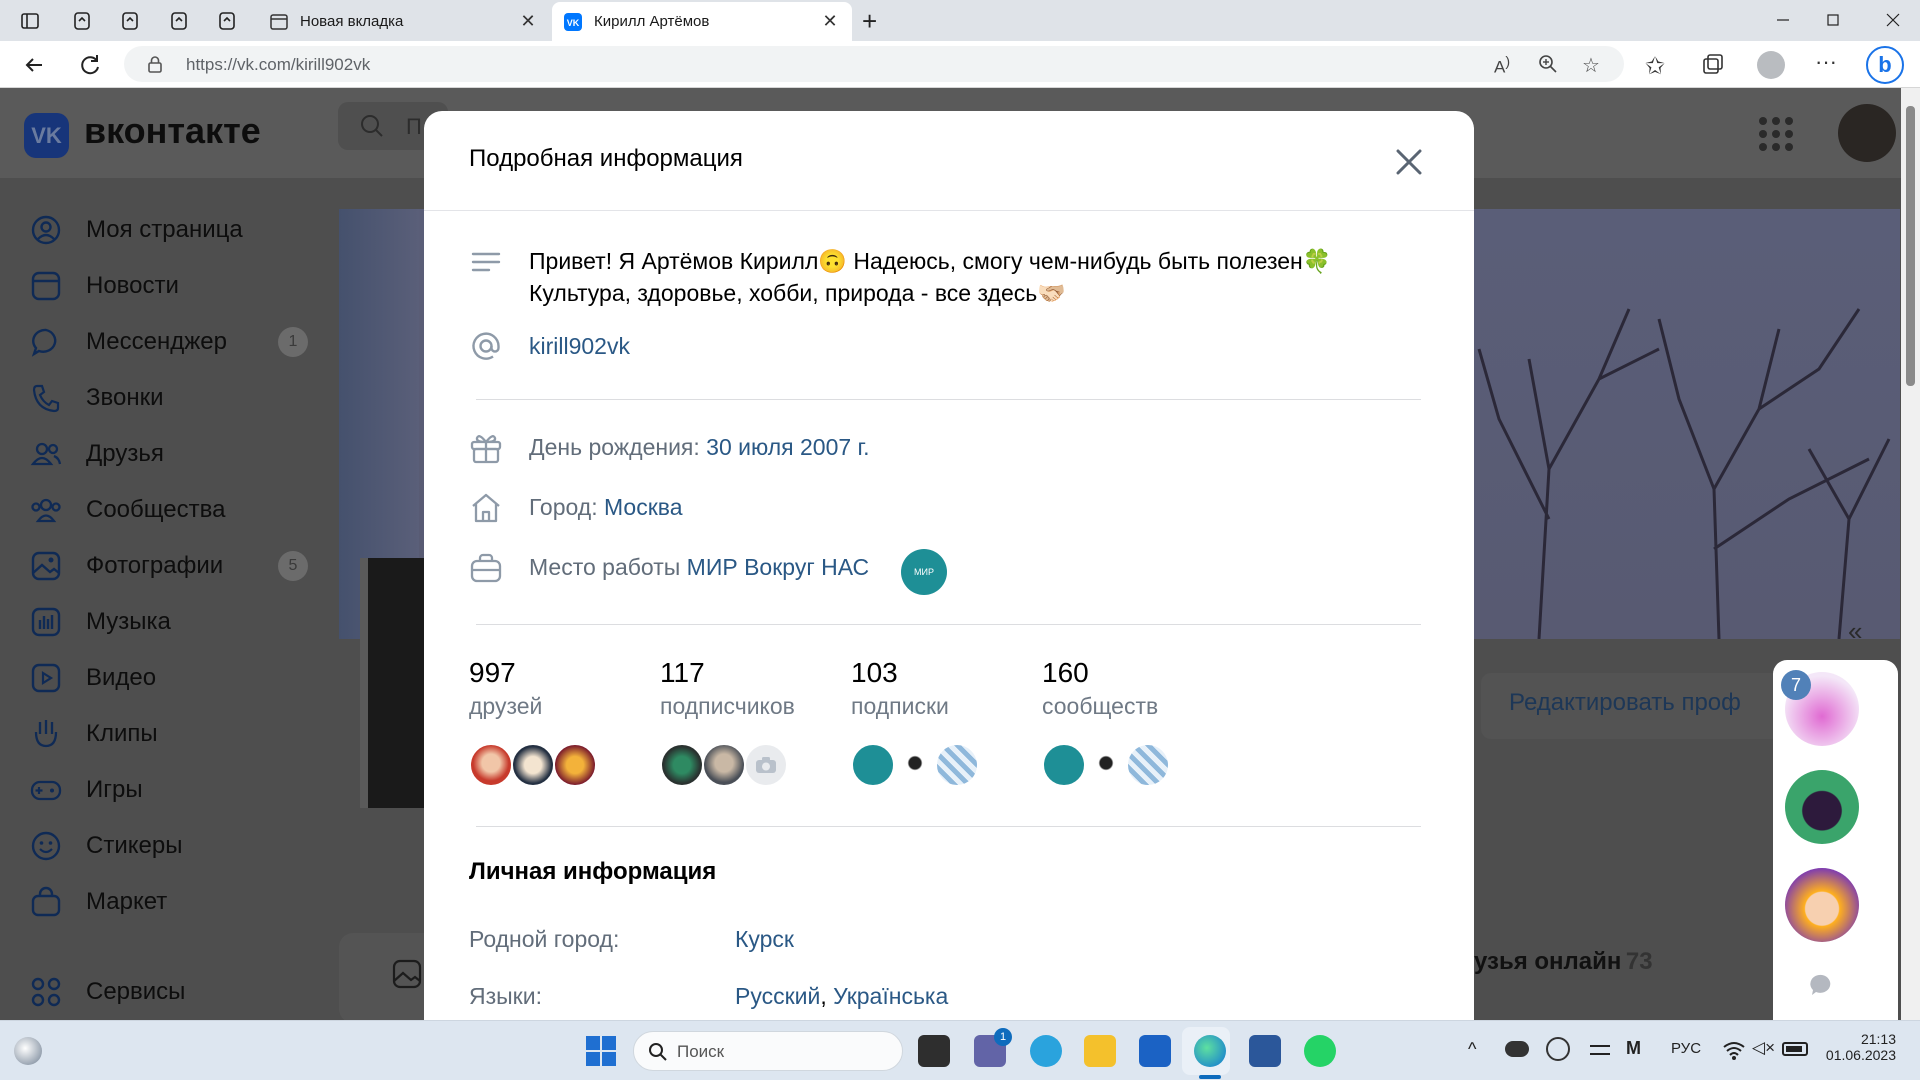 The image size is (1920, 1080). Describe the element at coordinates (172, 131) in the screenshot. I see `vk-logo-text: вконтакте` at that location.